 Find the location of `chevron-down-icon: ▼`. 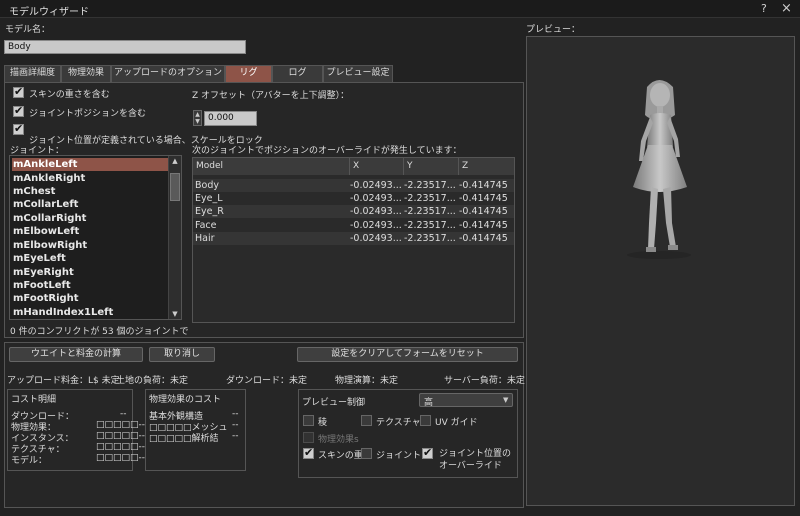

chevron-down-icon: ▼ is located at coordinates (506, 400).